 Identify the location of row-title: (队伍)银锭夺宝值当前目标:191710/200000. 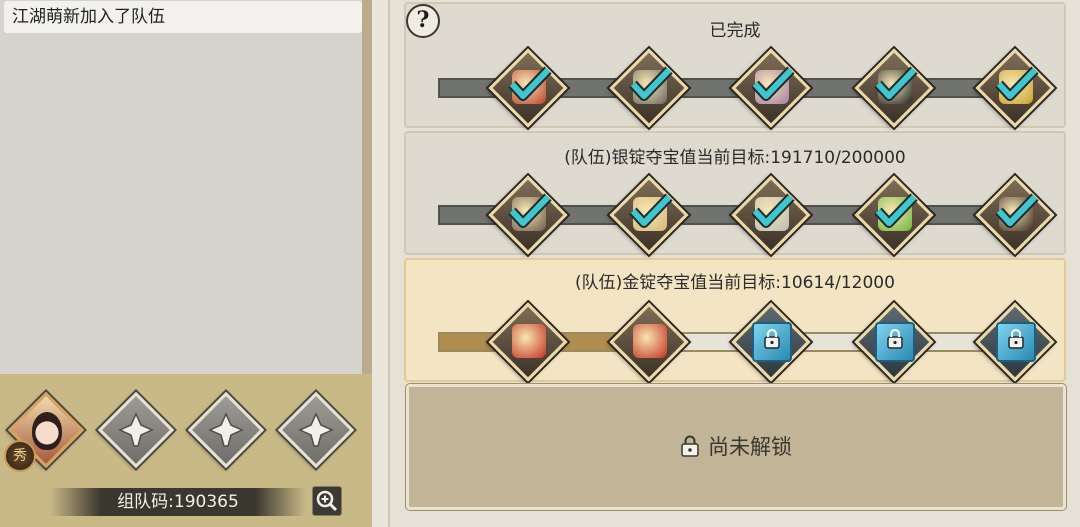
(735, 158).